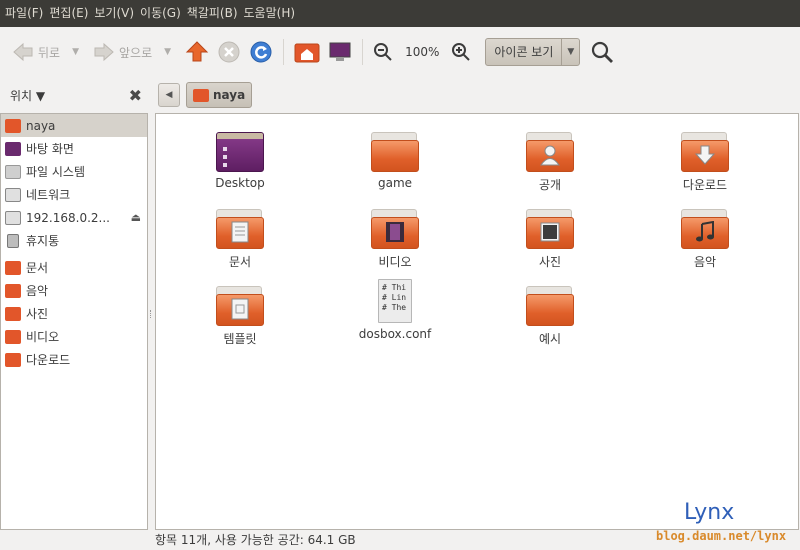 The height and width of the screenshot is (550, 800). What do you see at coordinates (151, 314) in the screenshot?
I see `pane-resize-handle` at bounding box center [151, 314].